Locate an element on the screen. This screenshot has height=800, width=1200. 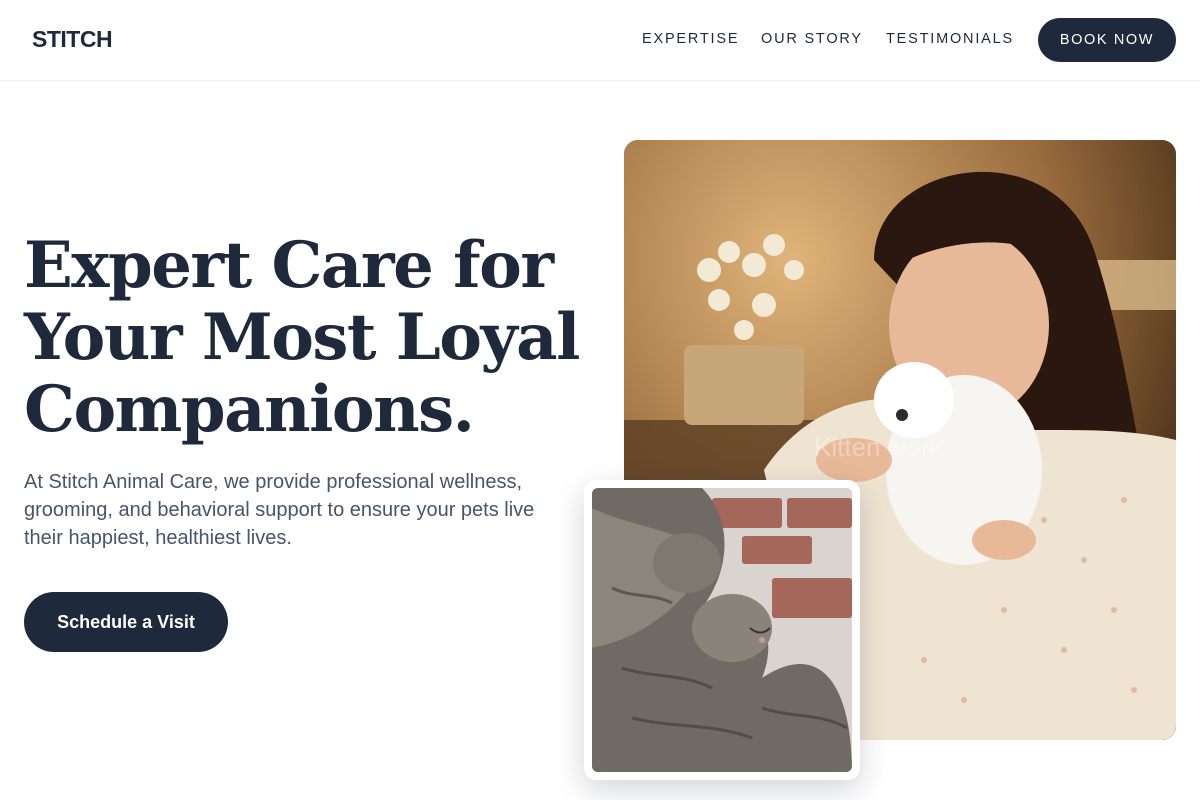
inset-photo-card is located at coordinates (722, 630).